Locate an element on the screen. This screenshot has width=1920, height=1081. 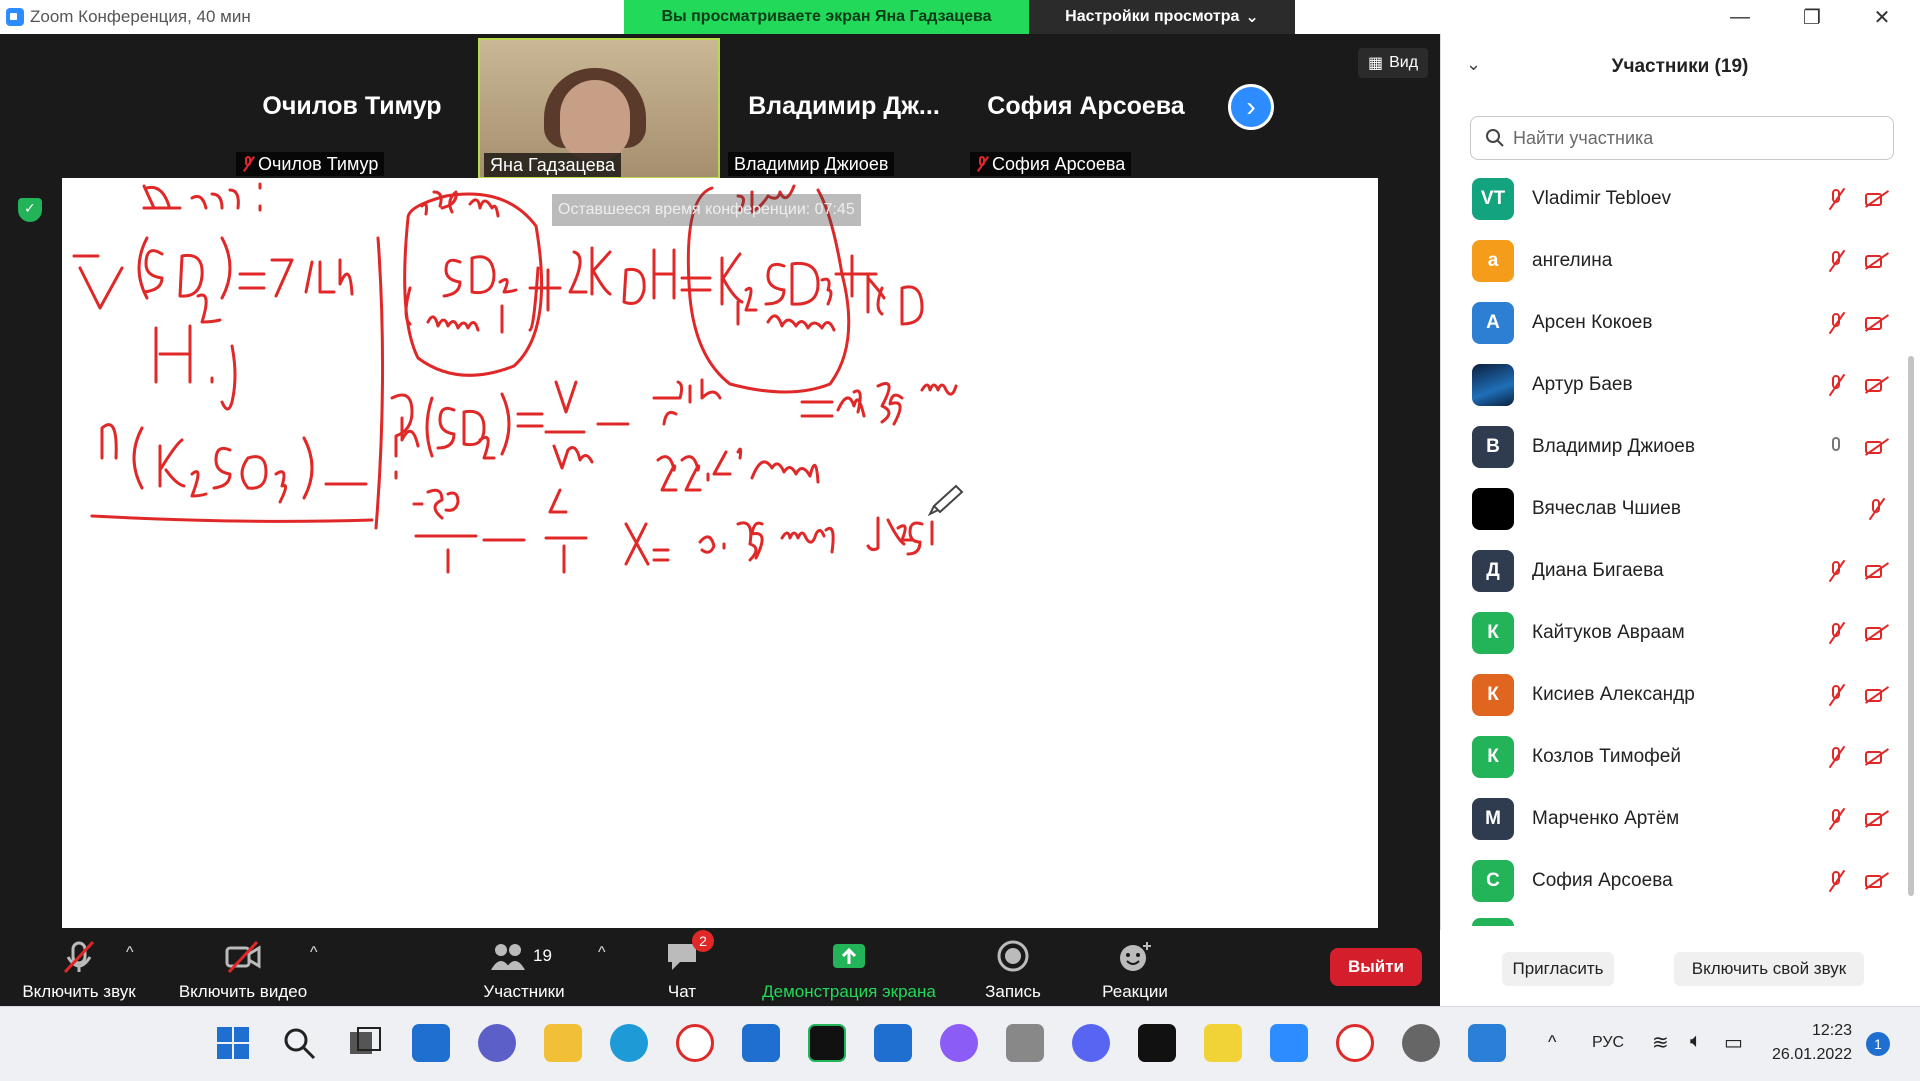
yandex-browser-icon is located at coordinates (695, 1043).